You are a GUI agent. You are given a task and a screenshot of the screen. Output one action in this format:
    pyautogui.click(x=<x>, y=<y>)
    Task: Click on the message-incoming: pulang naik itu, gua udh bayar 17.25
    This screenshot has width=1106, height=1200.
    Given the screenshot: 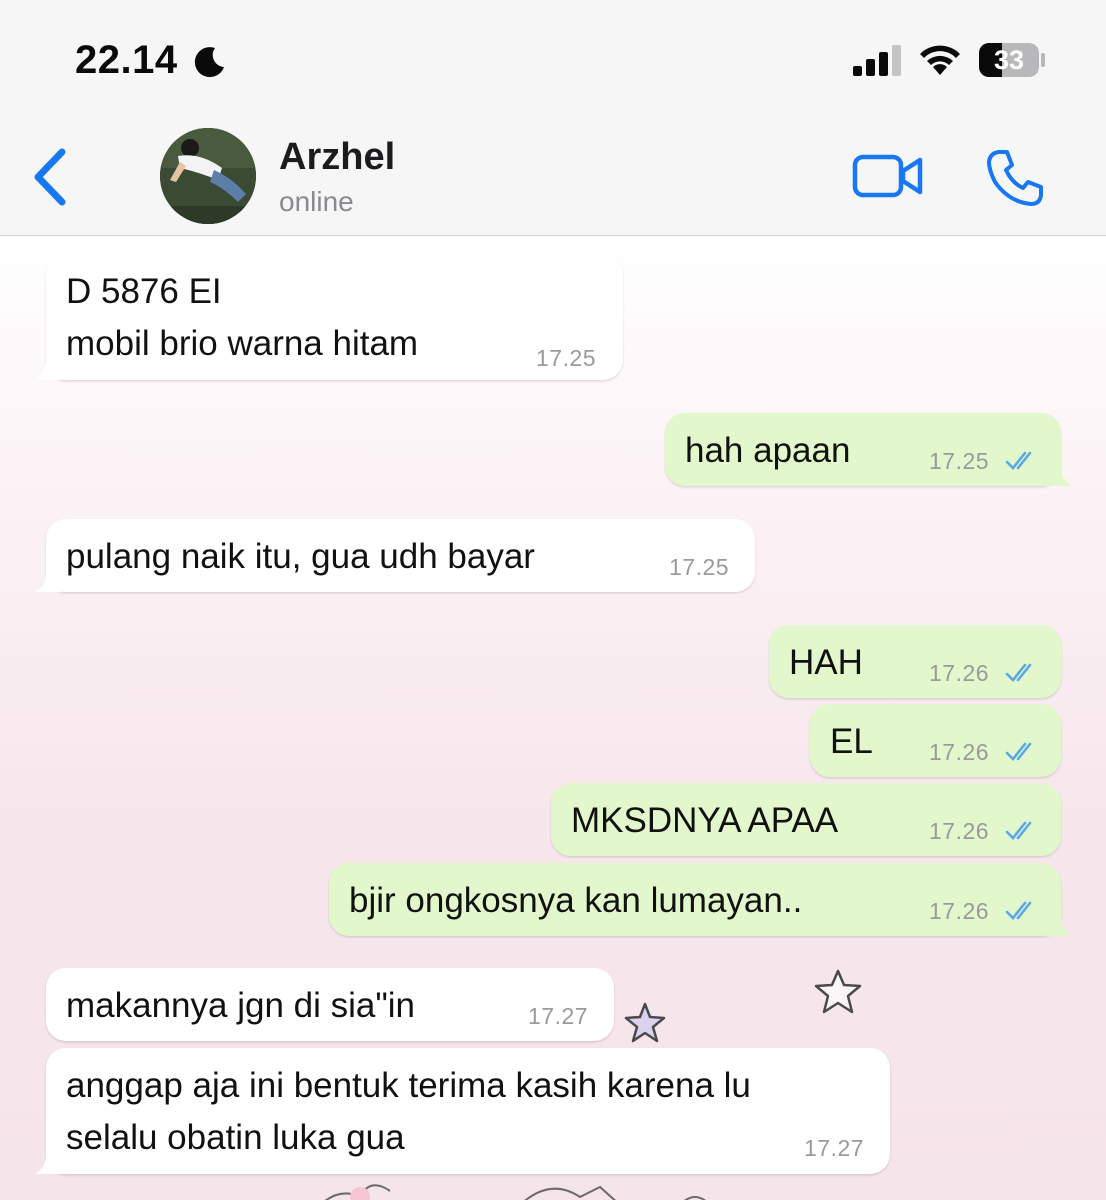 What is the action you would take?
    pyautogui.click(x=394, y=555)
    